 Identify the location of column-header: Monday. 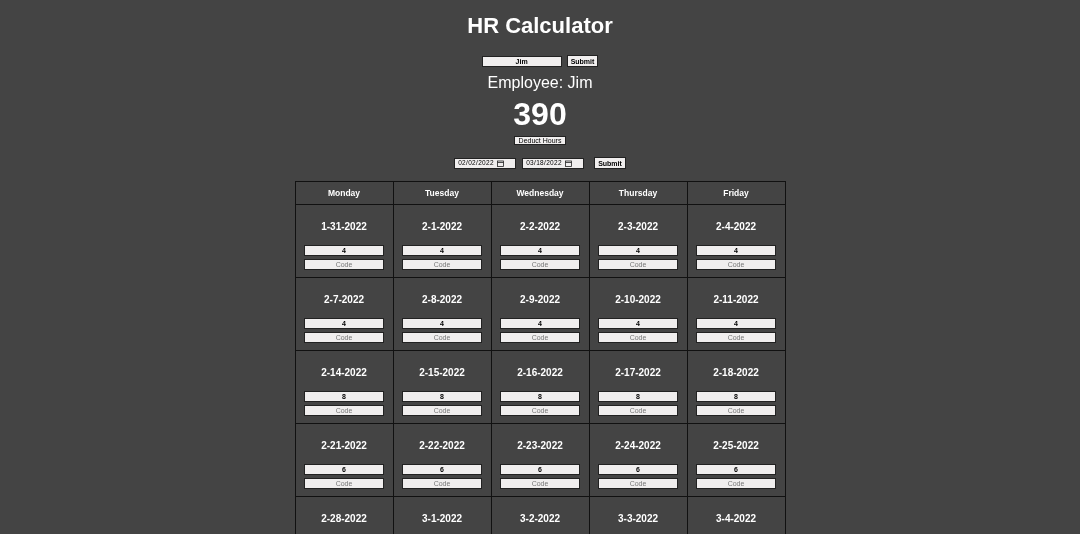
(344, 193).